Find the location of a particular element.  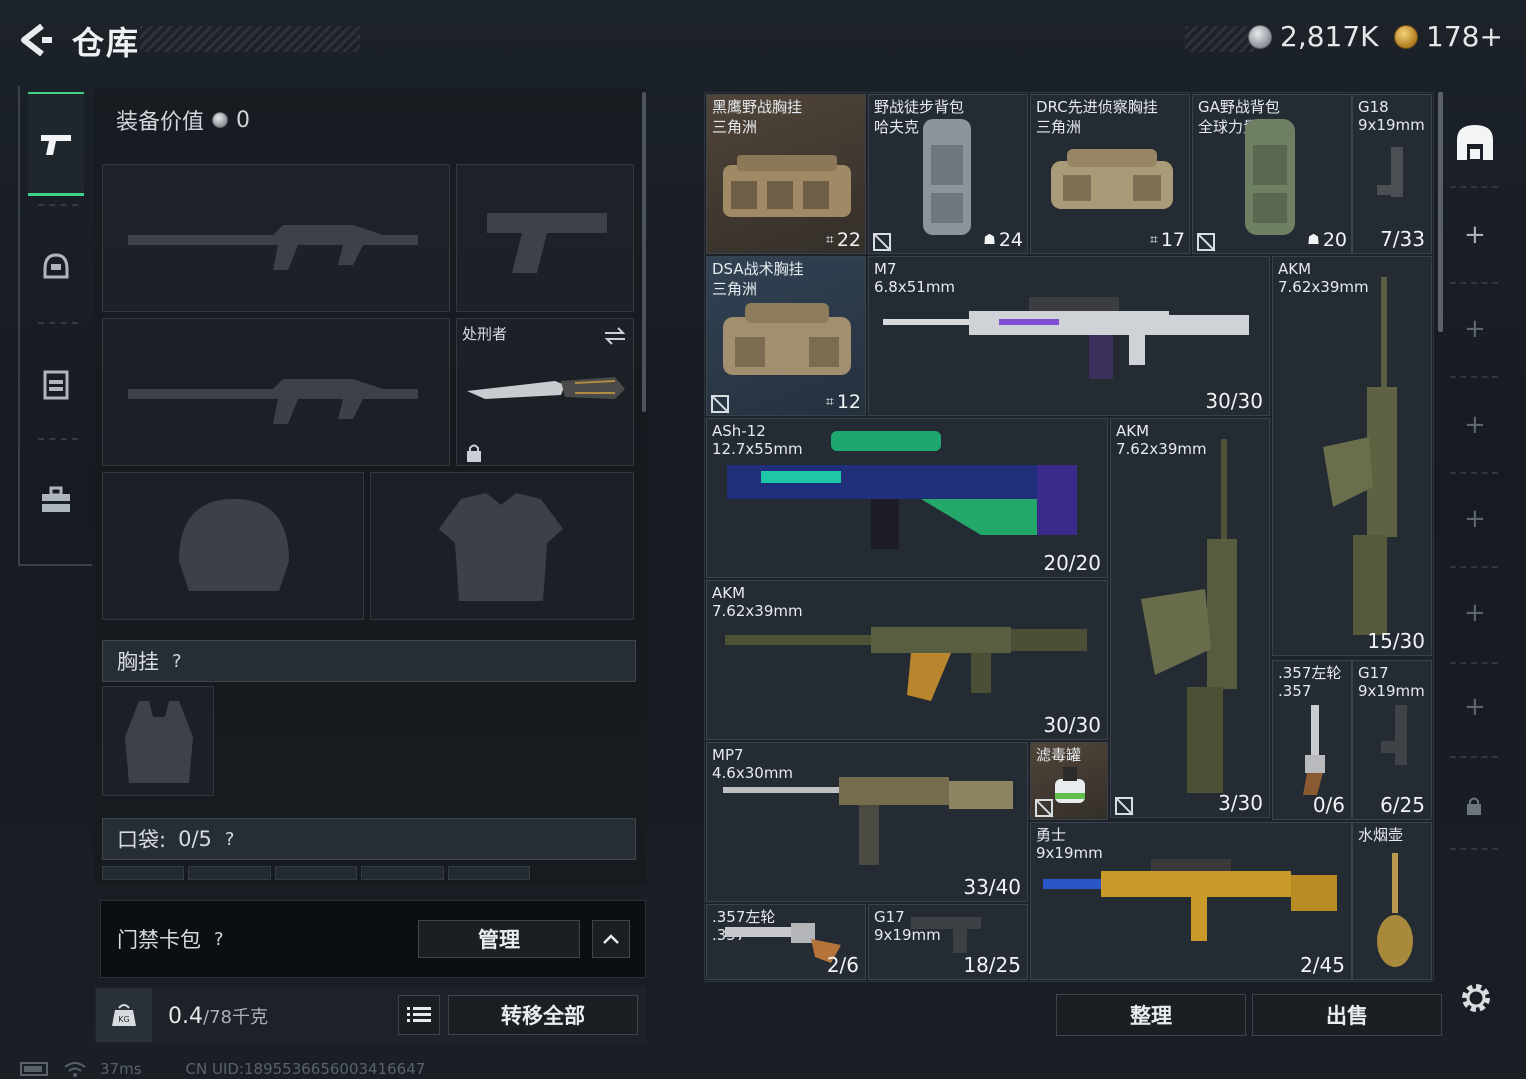

item-sub: .357 is located at coordinates (1295, 691).